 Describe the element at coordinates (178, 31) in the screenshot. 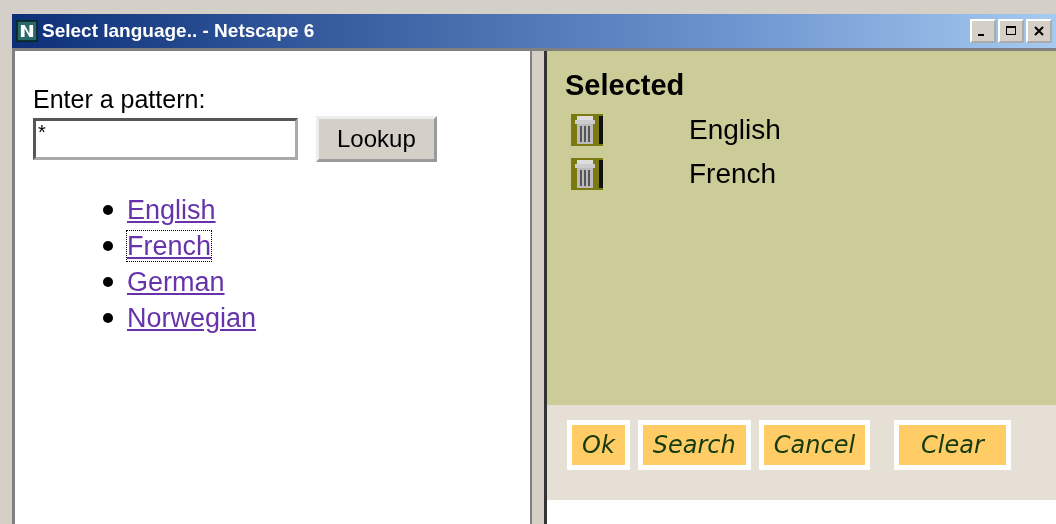

I see `window-title: Select language.. - Netscape 6` at that location.